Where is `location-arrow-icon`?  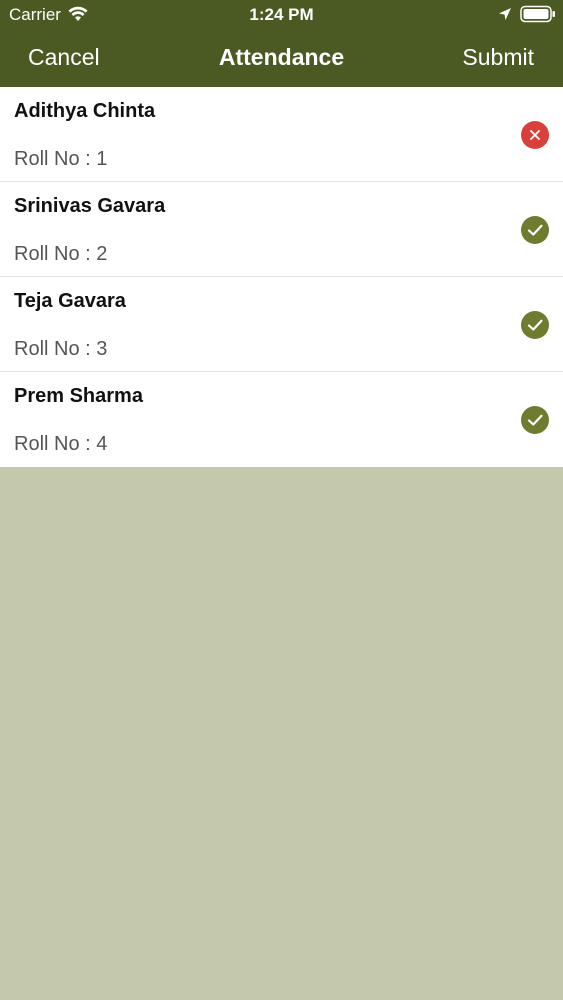 location-arrow-icon is located at coordinates (505, 14).